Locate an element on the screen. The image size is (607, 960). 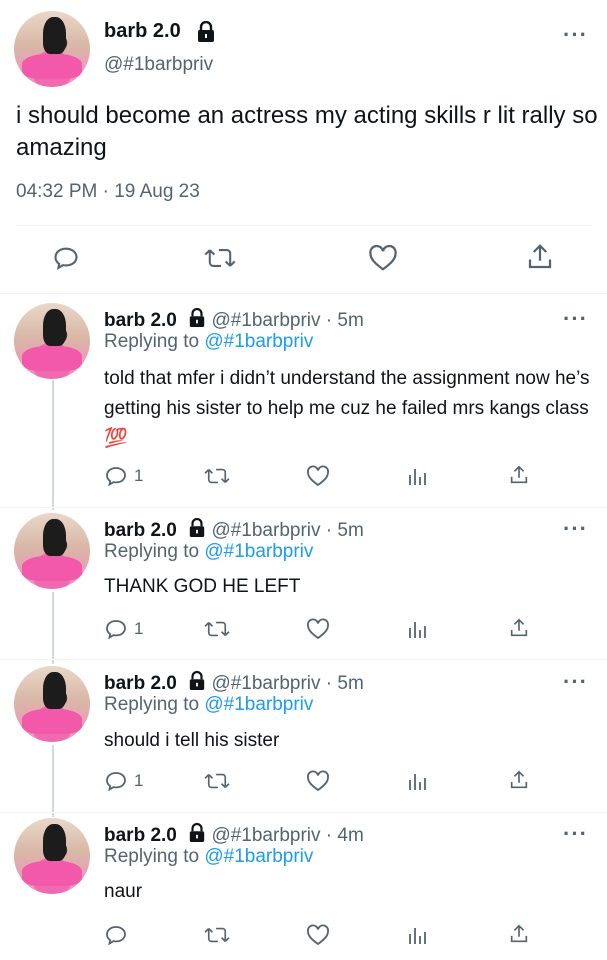
reply-time: · 4m is located at coordinates (345, 835).